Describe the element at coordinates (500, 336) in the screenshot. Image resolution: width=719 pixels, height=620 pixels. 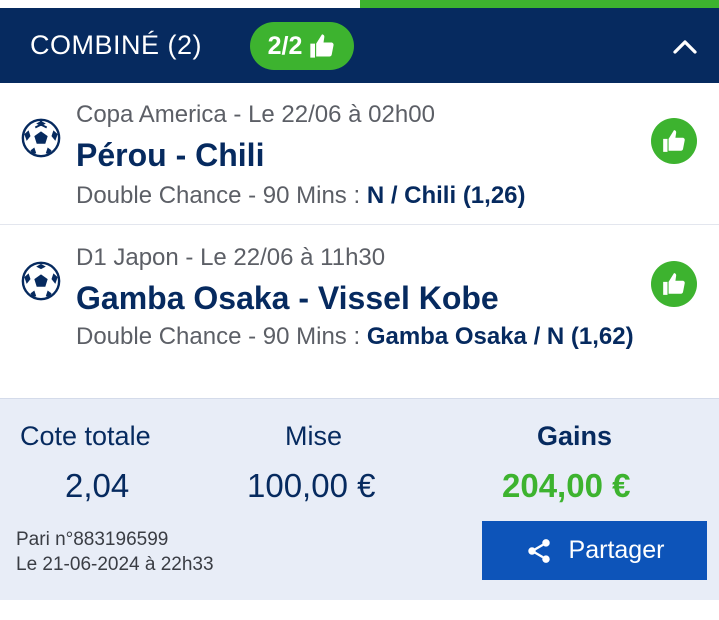
I see `bet-pick: Gamba Osaka / N (1,62)` at that location.